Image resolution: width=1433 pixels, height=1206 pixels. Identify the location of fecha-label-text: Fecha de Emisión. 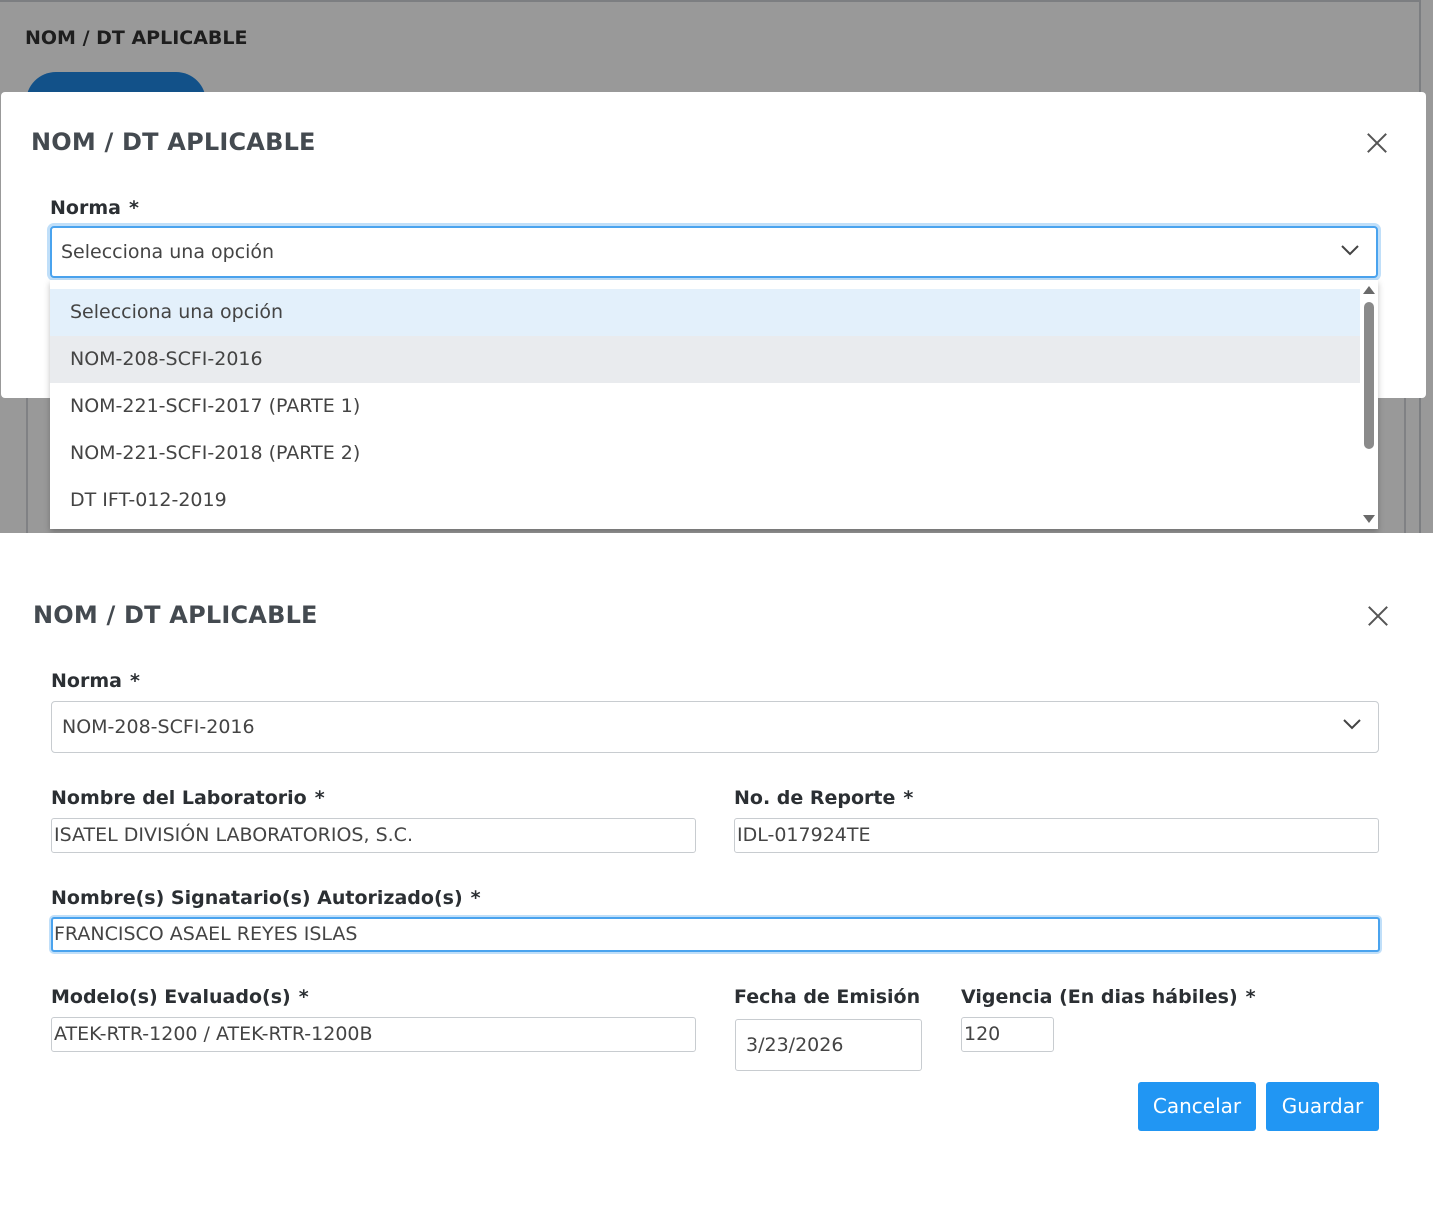
(827, 997).